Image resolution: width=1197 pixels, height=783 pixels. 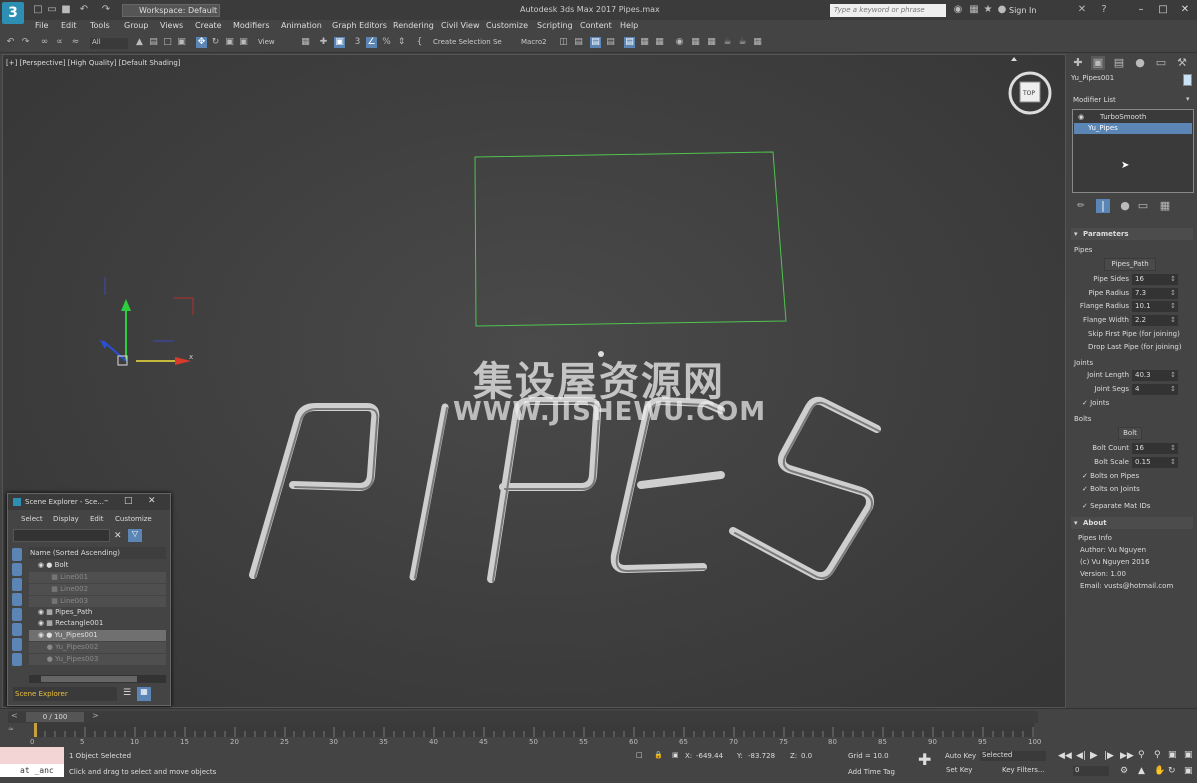 What do you see at coordinates (888, 10) in the screenshot?
I see `search-input: Type a keyword or phrase` at bounding box center [888, 10].